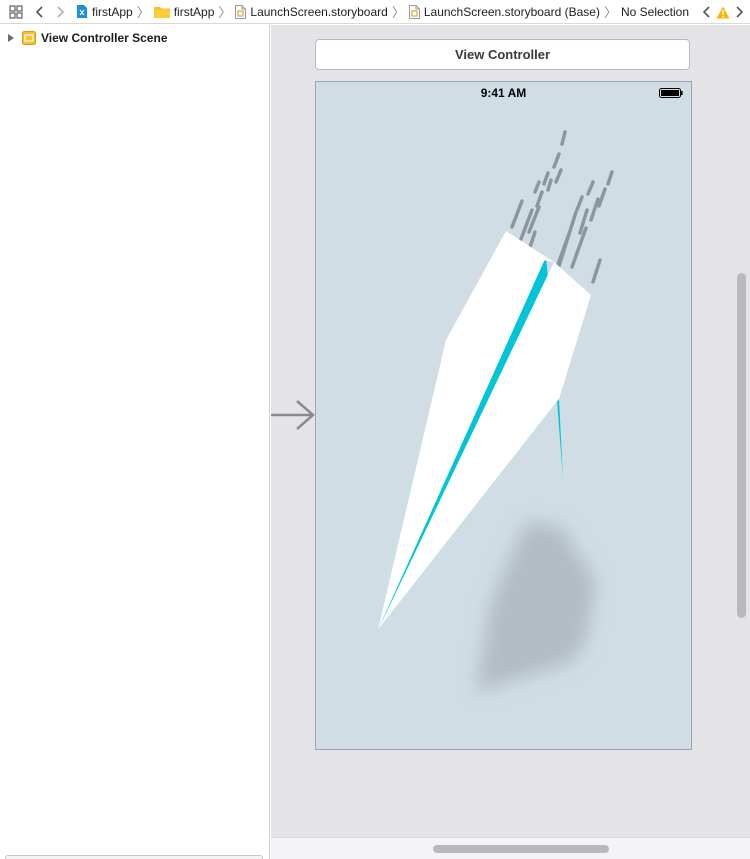  Describe the element at coordinates (60, 12) in the screenshot. I see `forward-chevron-icon` at that location.